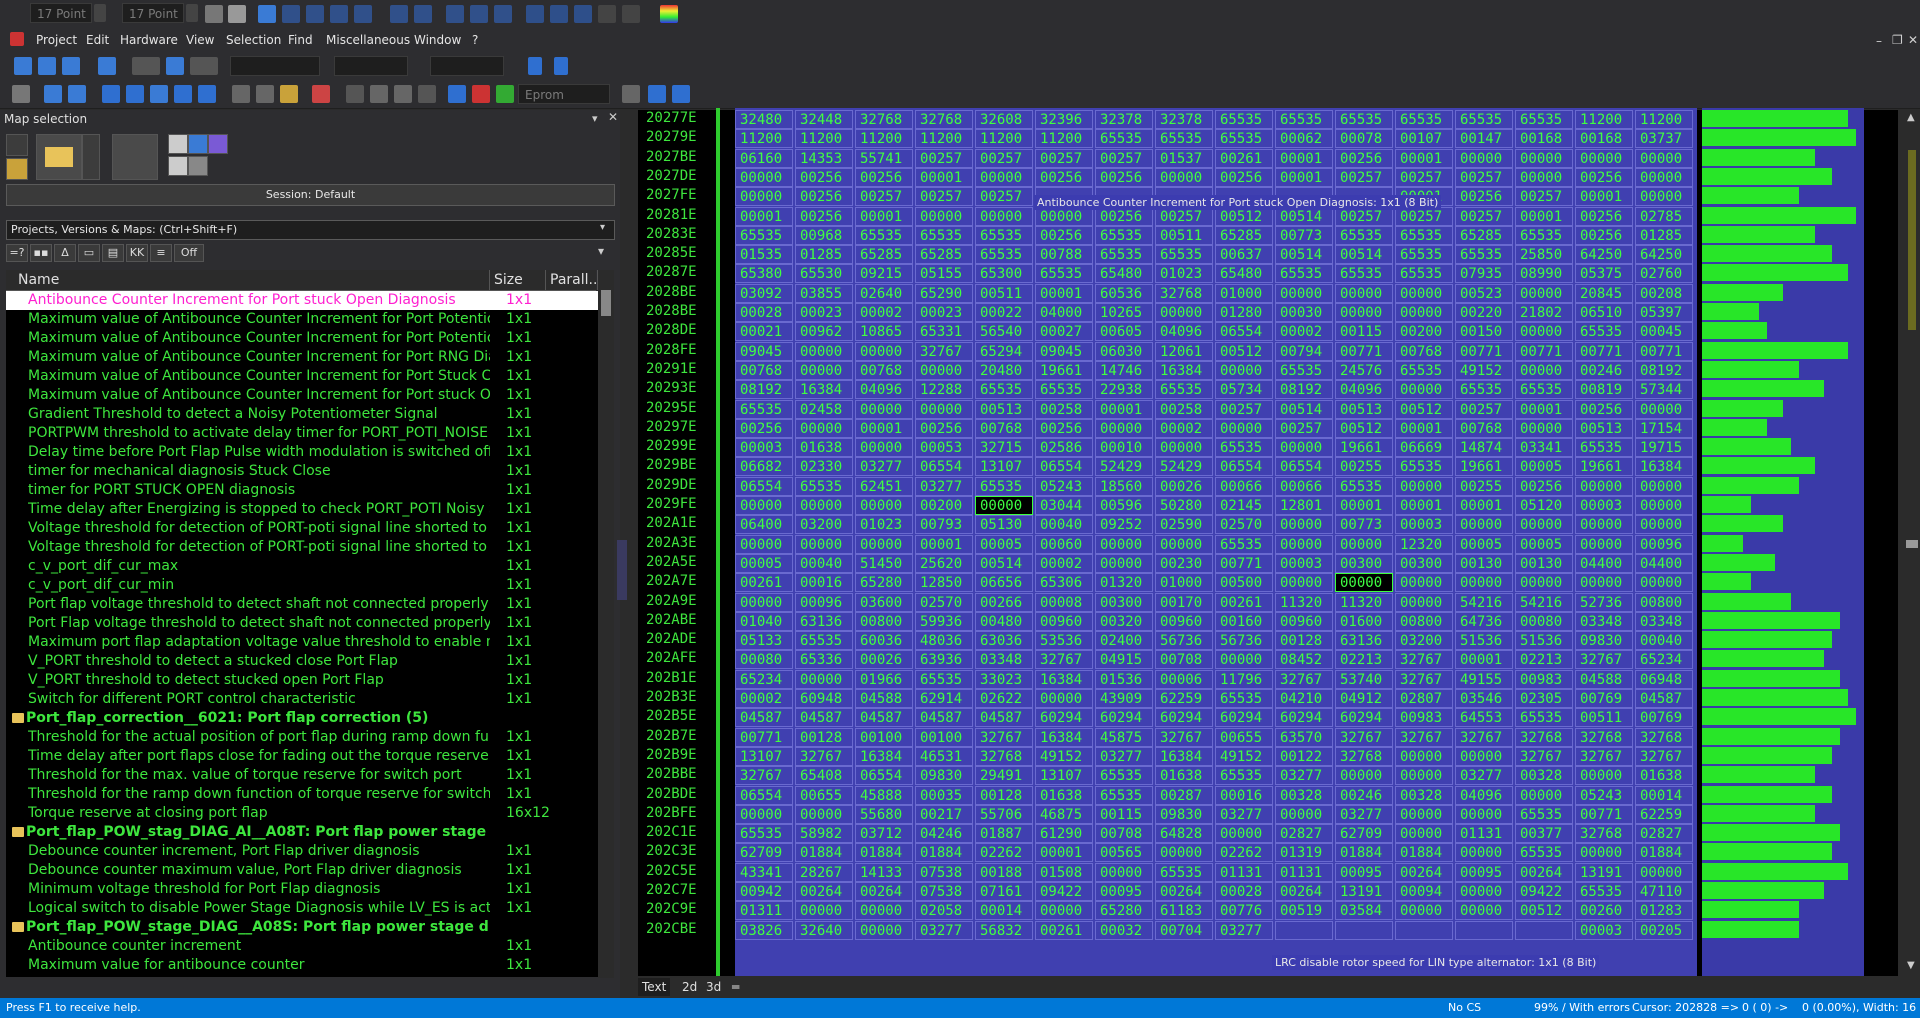 Image resolution: width=1920 pixels, height=1018 pixels. I want to click on hex-cell: 00128, so click(1004, 795).